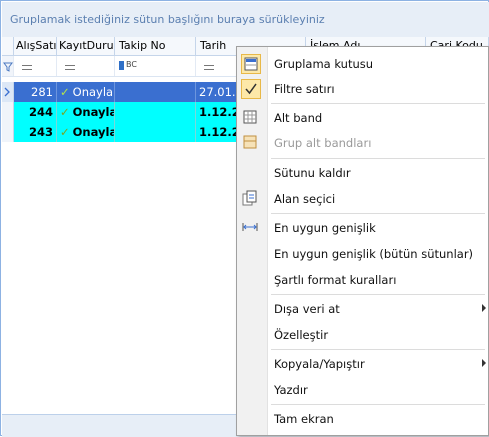  Describe the element at coordinates (324, 64) in the screenshot. I see `menu-item-label: Gruplama kutusu` at that location.